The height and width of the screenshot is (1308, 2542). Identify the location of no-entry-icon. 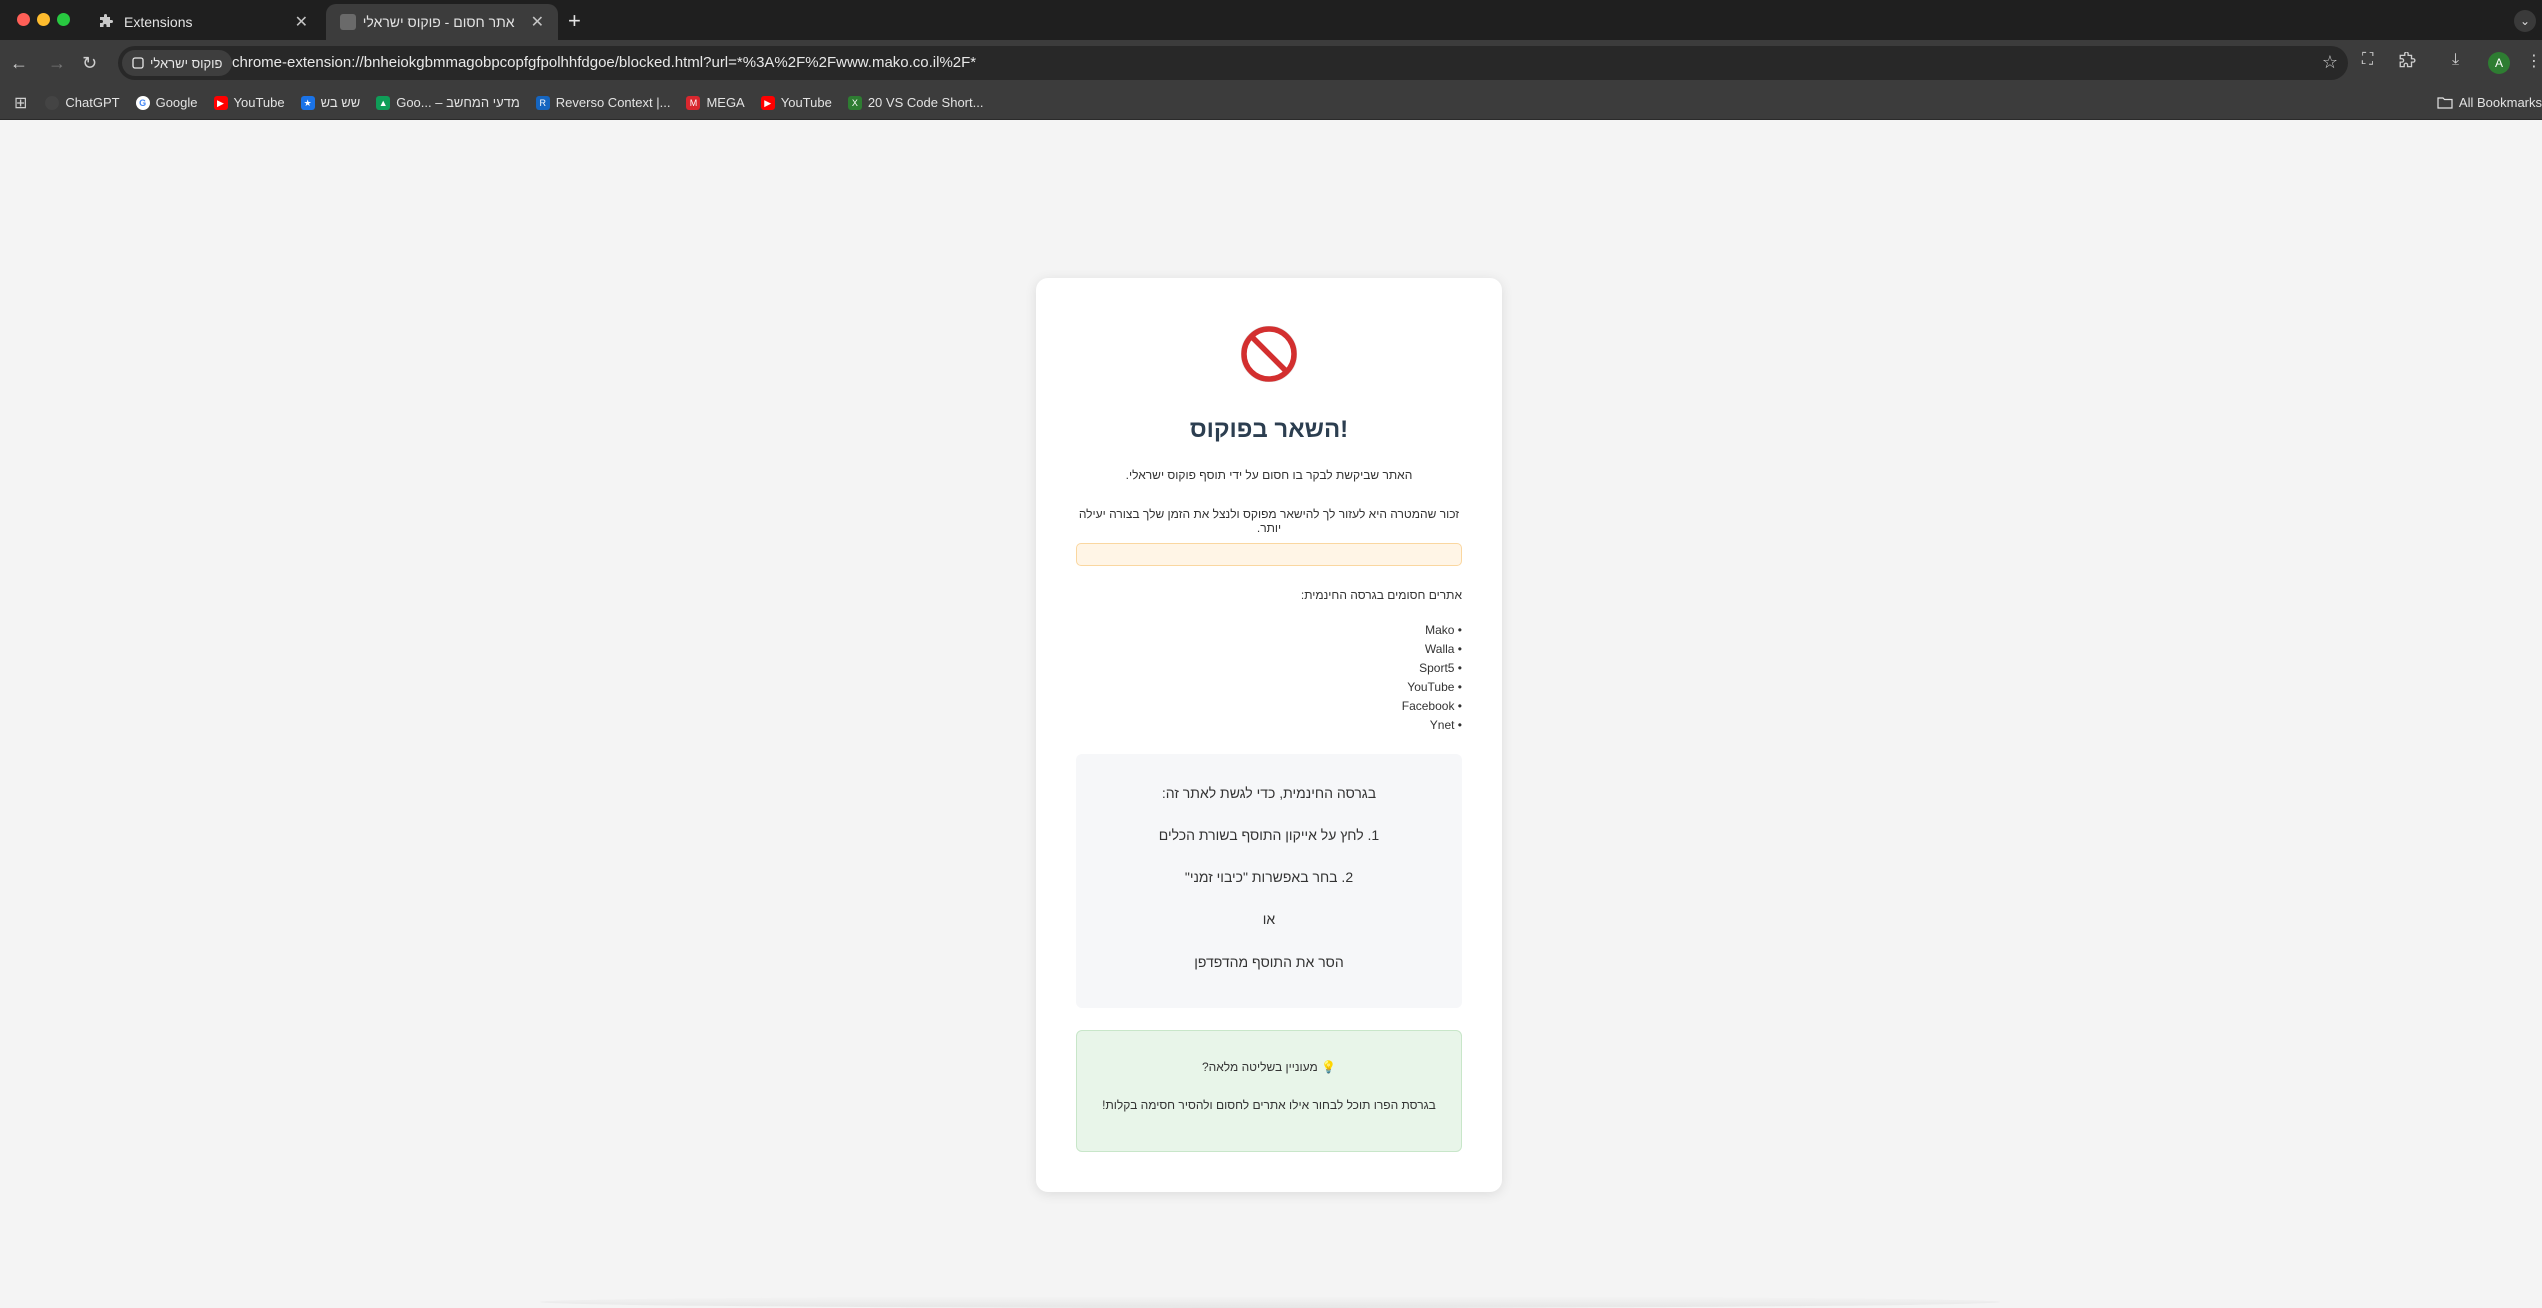
(1269, 354).